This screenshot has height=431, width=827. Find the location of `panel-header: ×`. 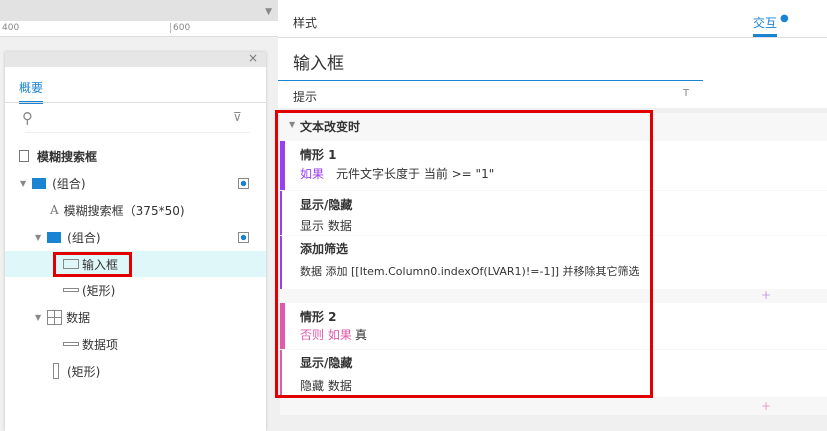

panel-header: × is located at coordinates (135, 59).